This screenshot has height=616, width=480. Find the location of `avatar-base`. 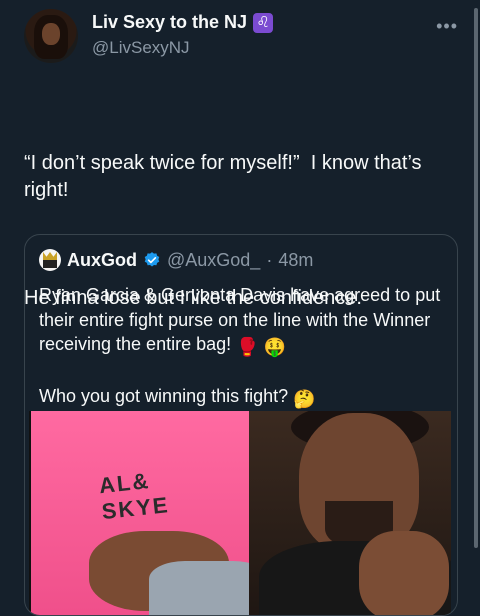

avatar-base is located at coordinates (50, 264).